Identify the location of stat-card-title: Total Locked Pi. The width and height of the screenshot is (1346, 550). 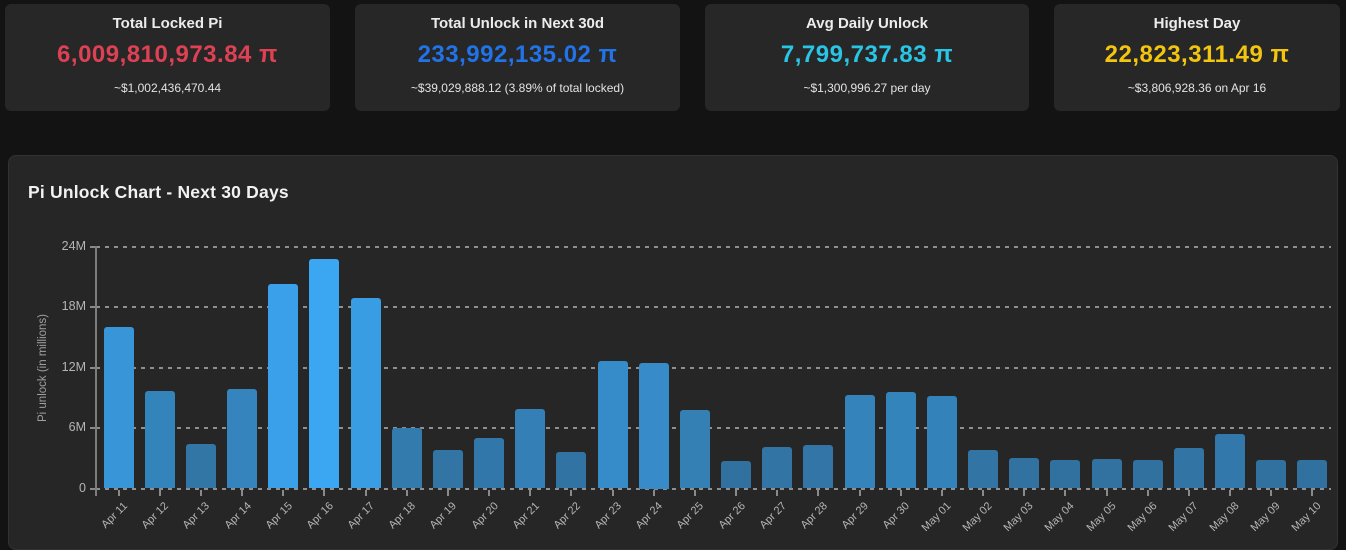
(167, 23).